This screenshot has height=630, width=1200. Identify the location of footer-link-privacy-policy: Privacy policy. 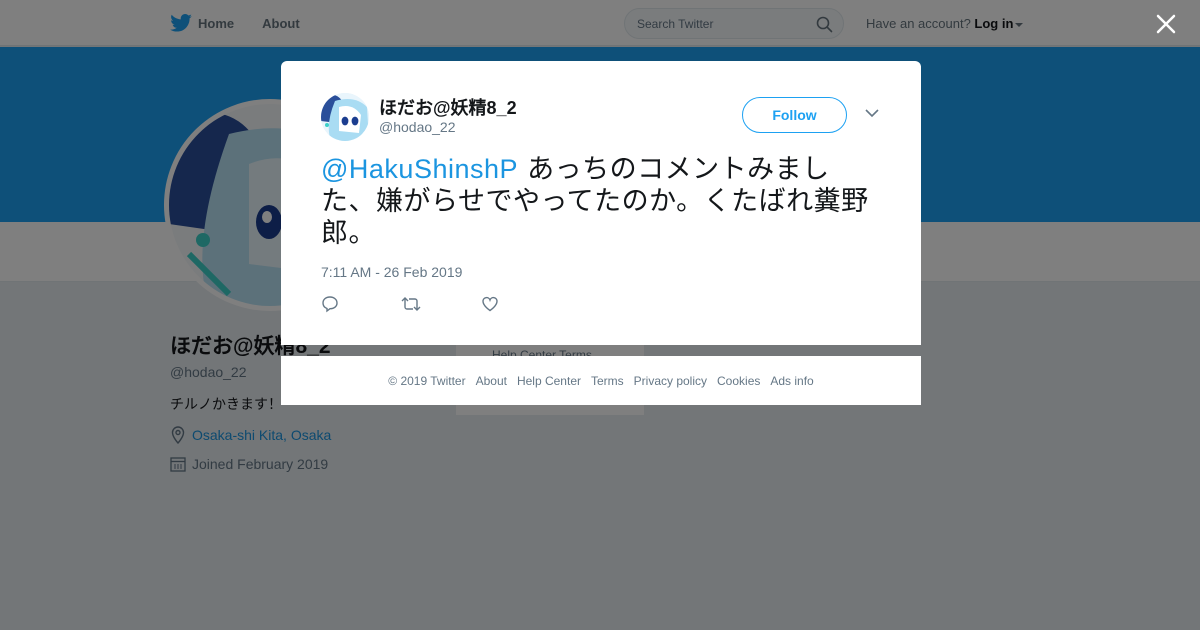
(670, 381).